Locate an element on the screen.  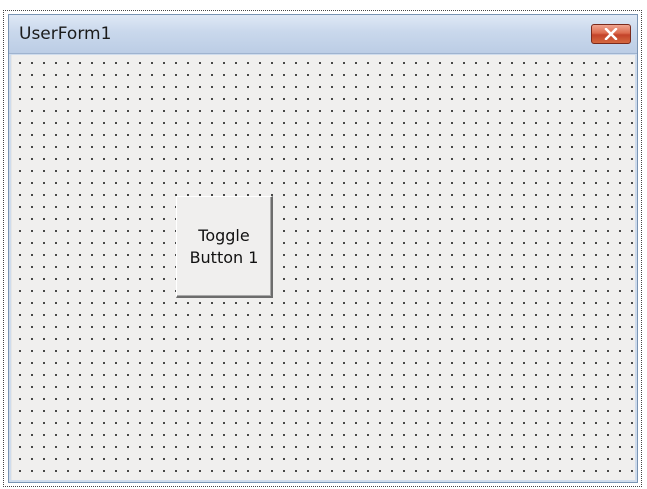
window-title: UserForm1 is located at coordinates (65, 34).